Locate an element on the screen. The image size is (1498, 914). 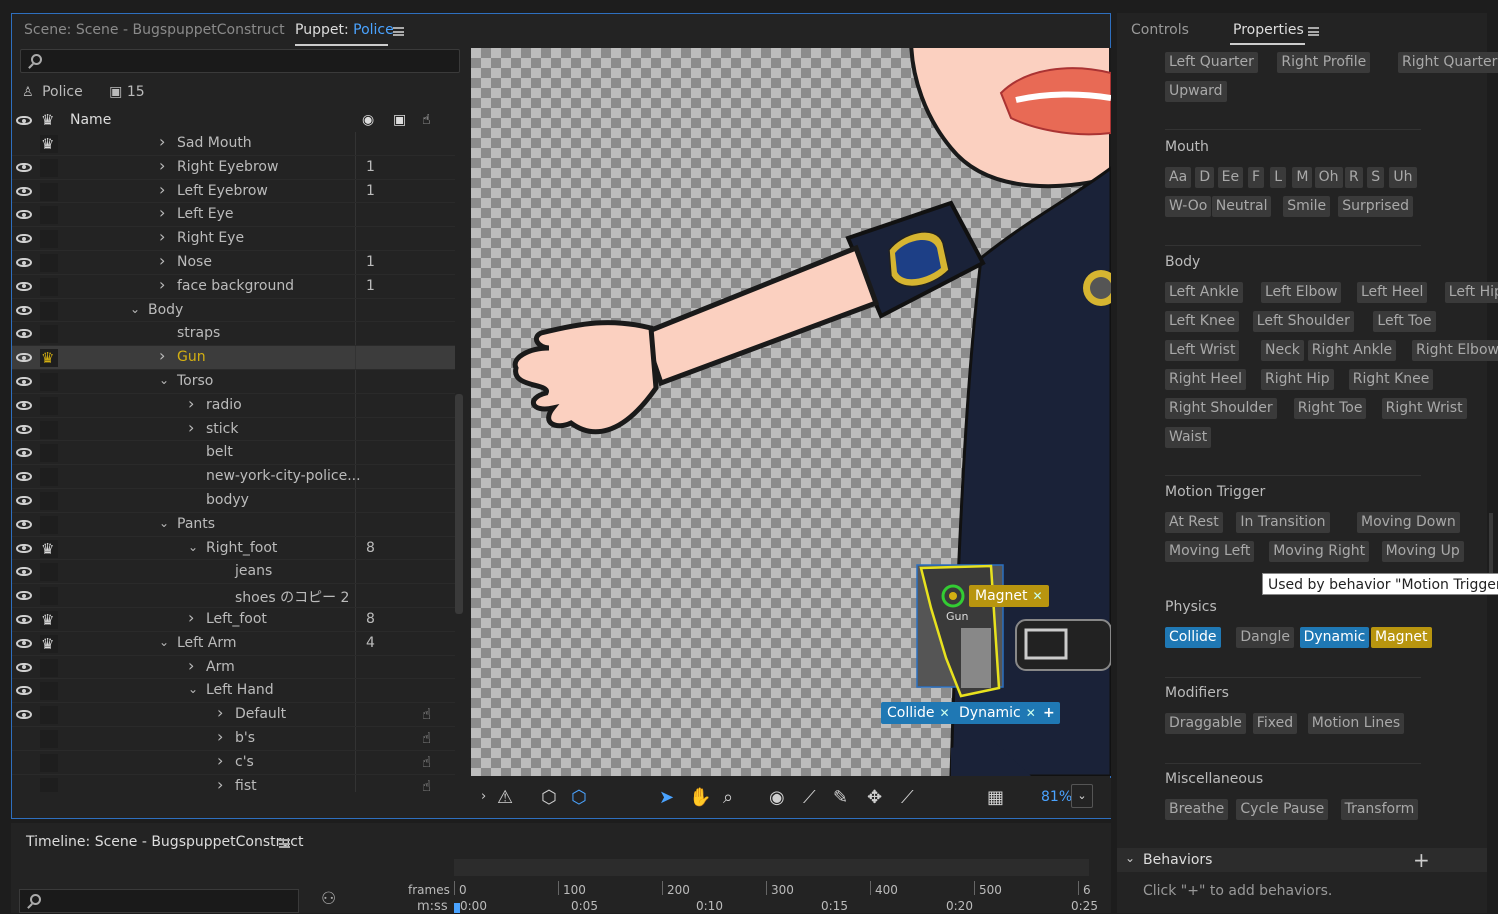
hexagon-icon: ⬡ is located at coordinates (579, 797).